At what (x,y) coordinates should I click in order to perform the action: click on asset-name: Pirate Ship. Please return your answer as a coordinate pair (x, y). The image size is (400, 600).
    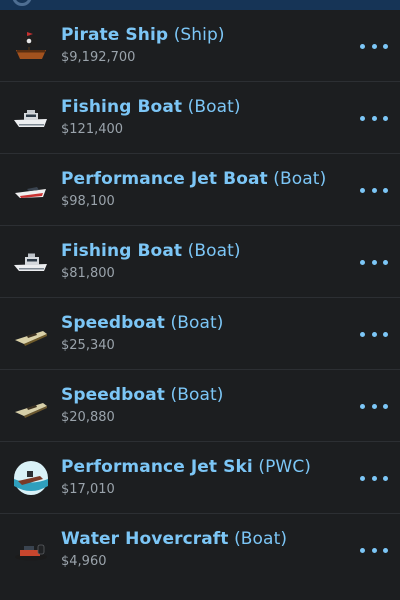
    Looking at the image, I should click on (115, 35).